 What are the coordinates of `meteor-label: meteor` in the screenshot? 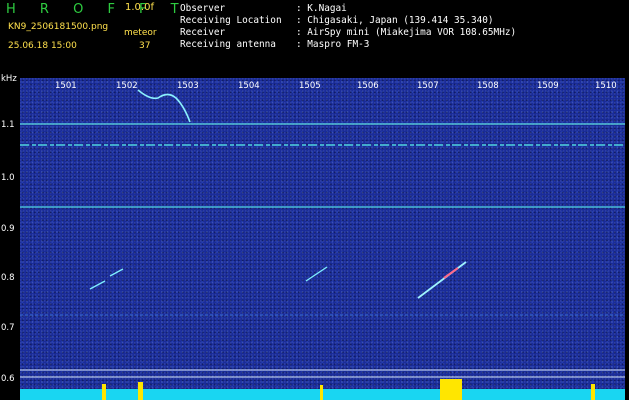 It's located at (140, 33).